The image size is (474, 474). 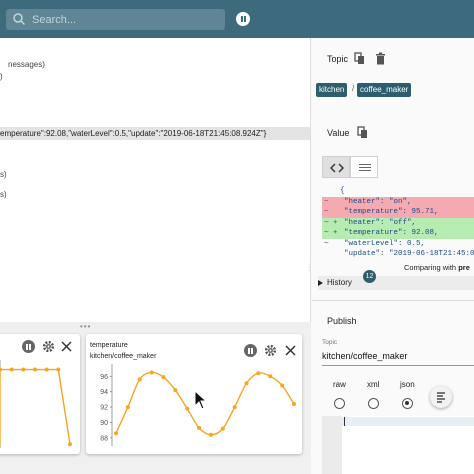 I want to click on topic-chip-coffee-maker: coffee_maker, so click(x=384, y=90).